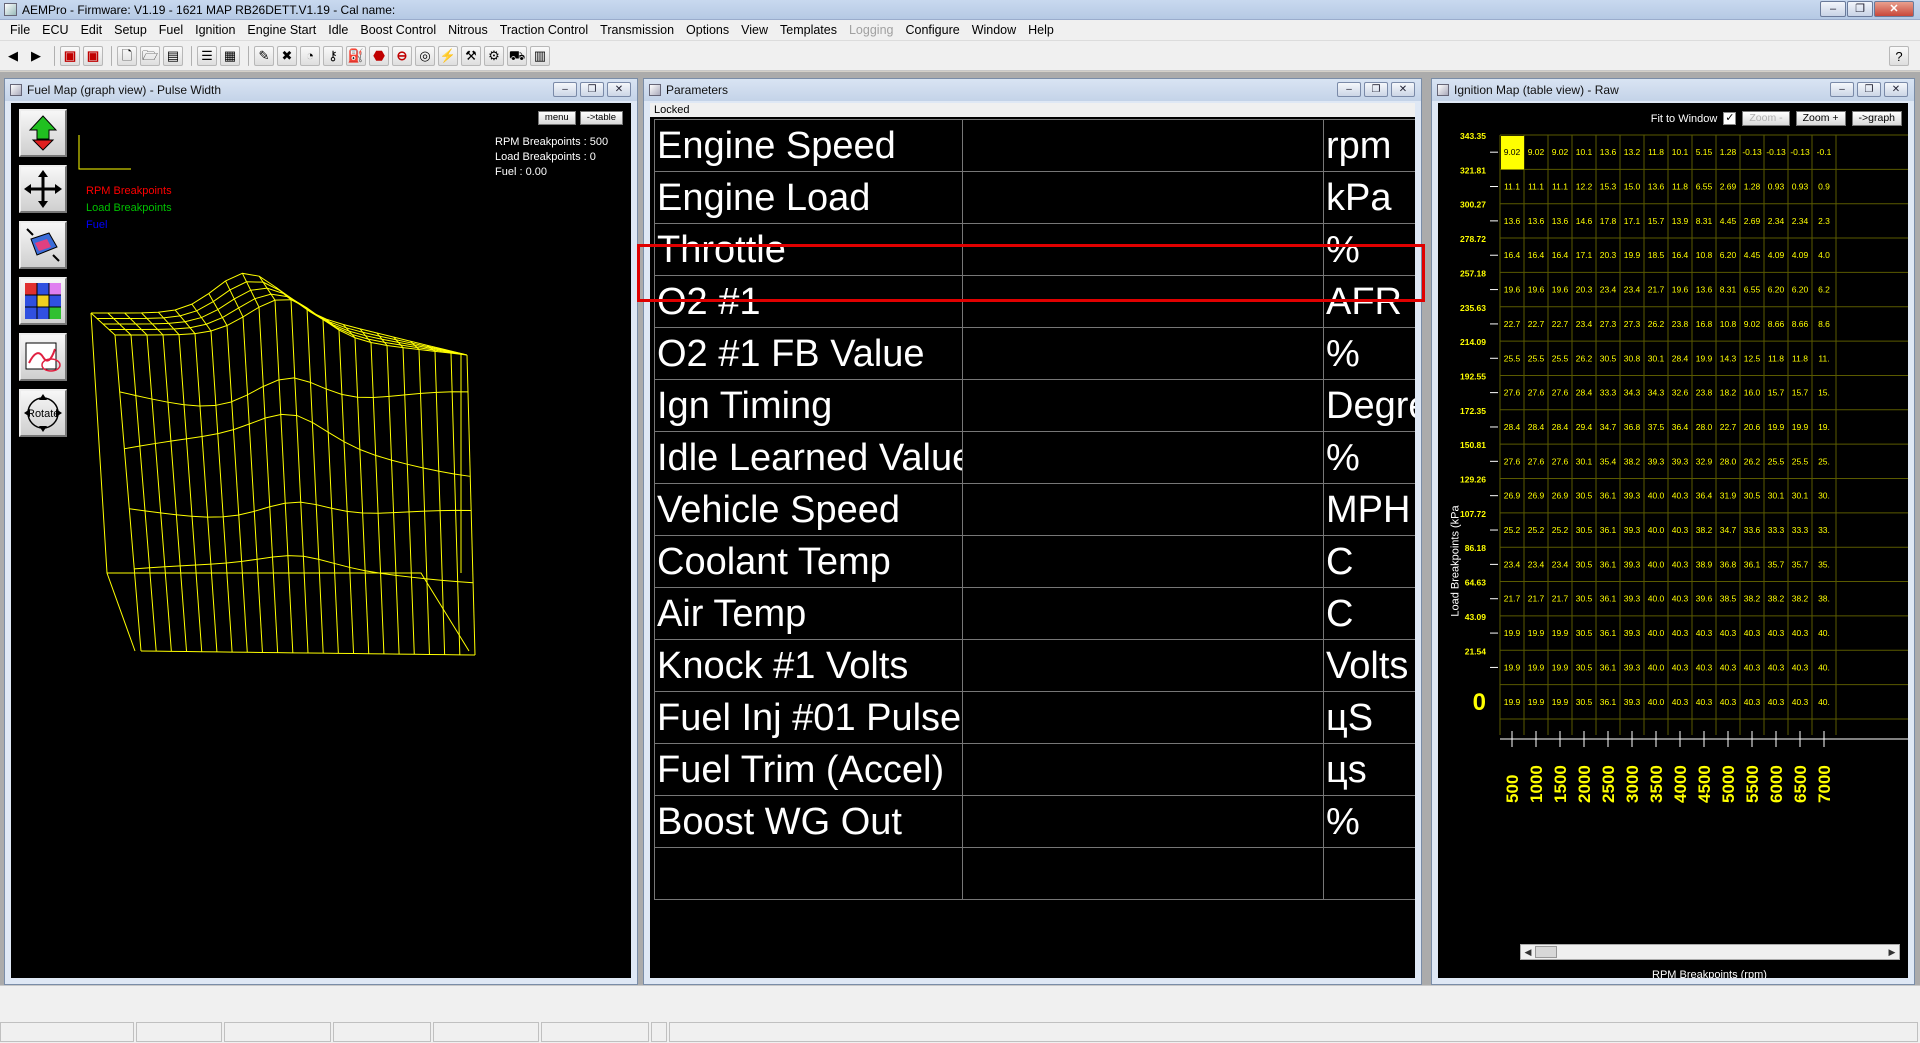  I want to click on zoom-out-button: Zoom -, so click(1766, 118).